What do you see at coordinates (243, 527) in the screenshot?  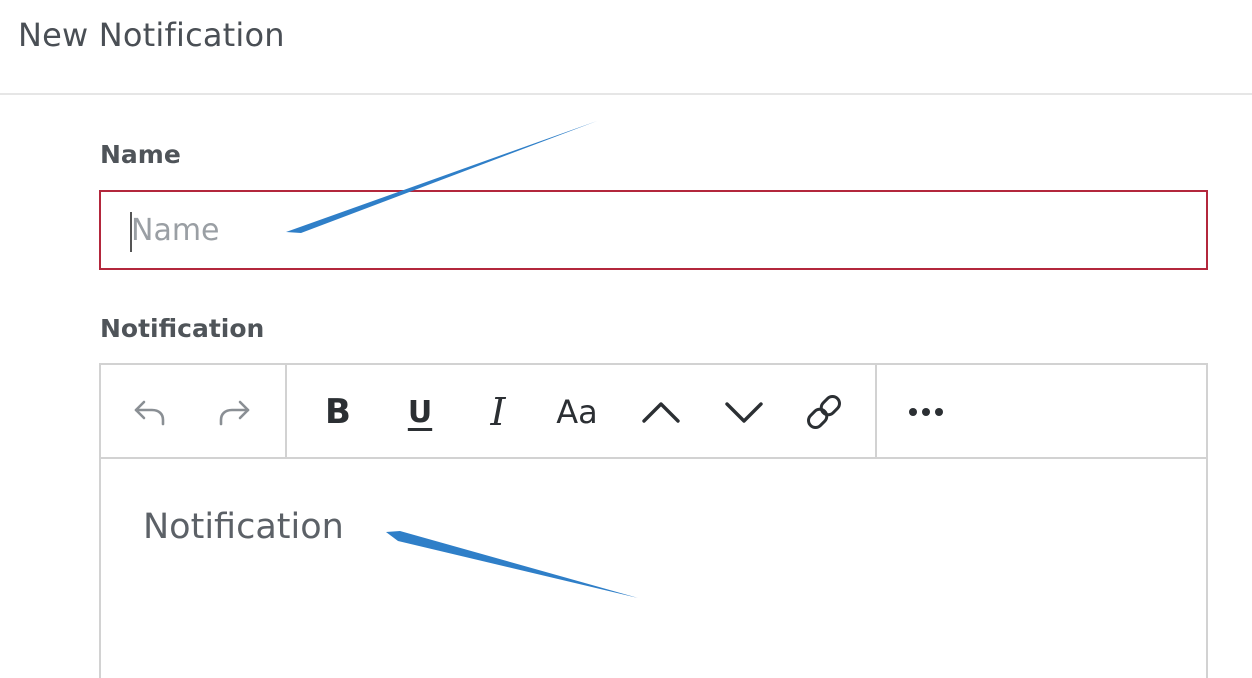 I see `editor-placeholder: Notification` at bounding box center [243, 527].